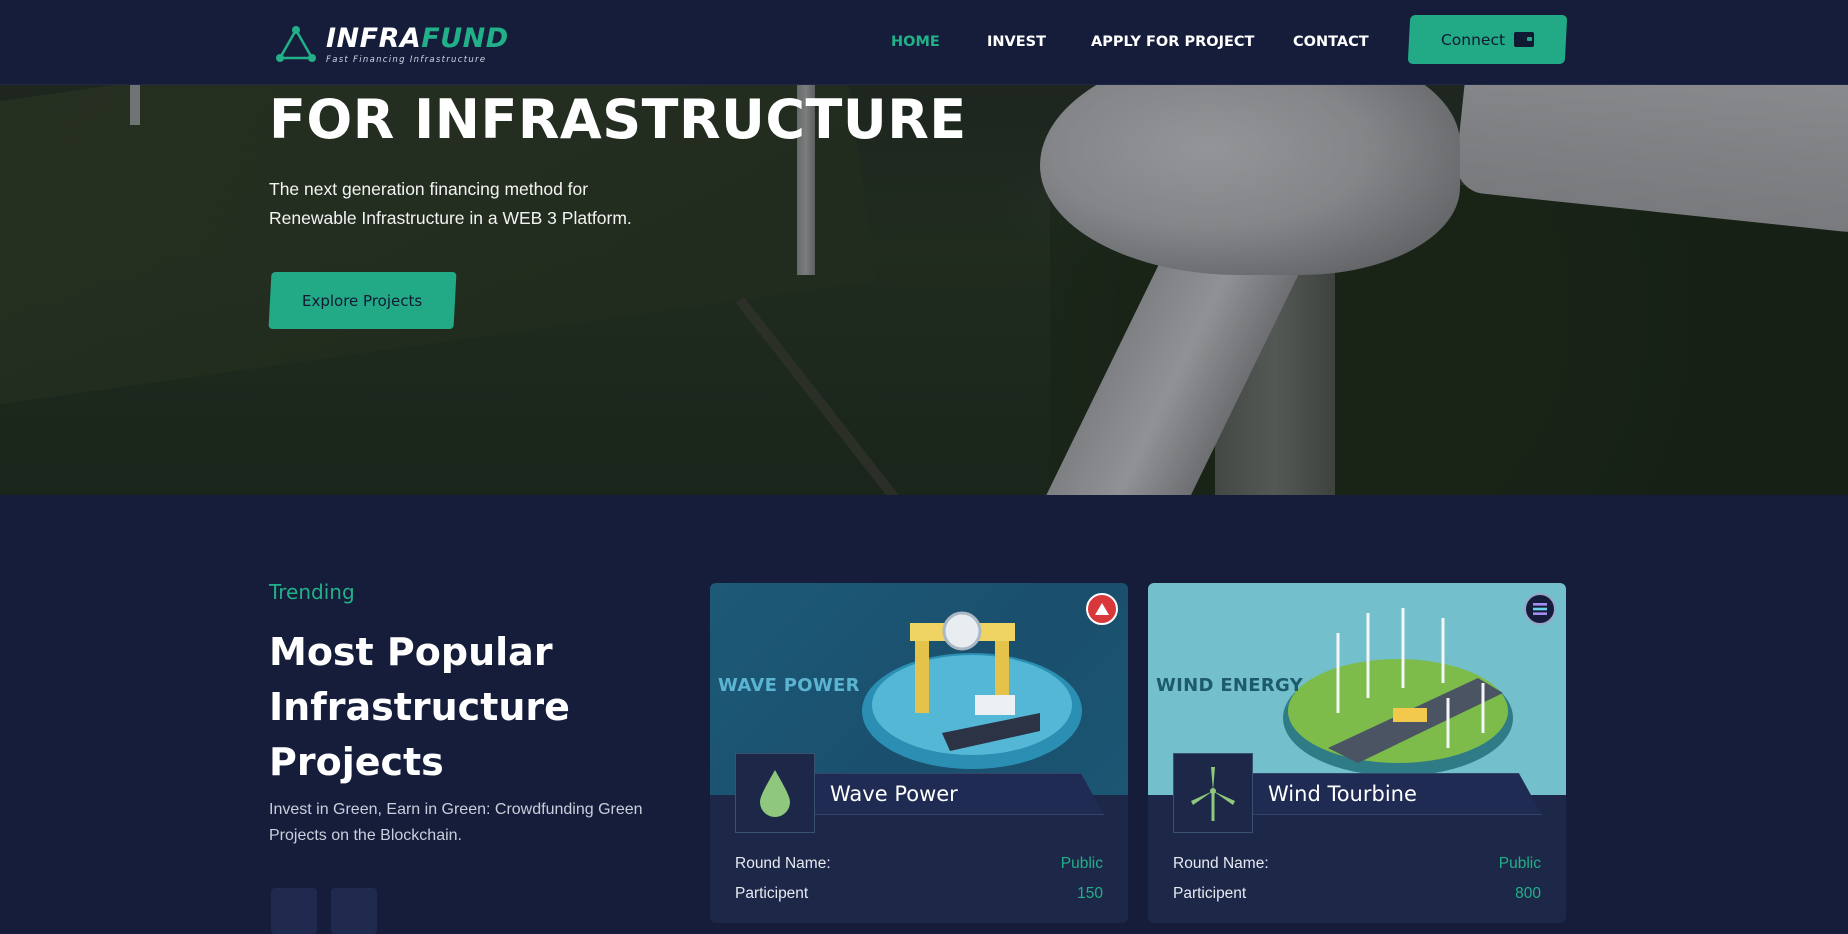 The width and height of the screenshot is (1848, 934). I want to click on wind-turbine-icon, so click(1213, 794).